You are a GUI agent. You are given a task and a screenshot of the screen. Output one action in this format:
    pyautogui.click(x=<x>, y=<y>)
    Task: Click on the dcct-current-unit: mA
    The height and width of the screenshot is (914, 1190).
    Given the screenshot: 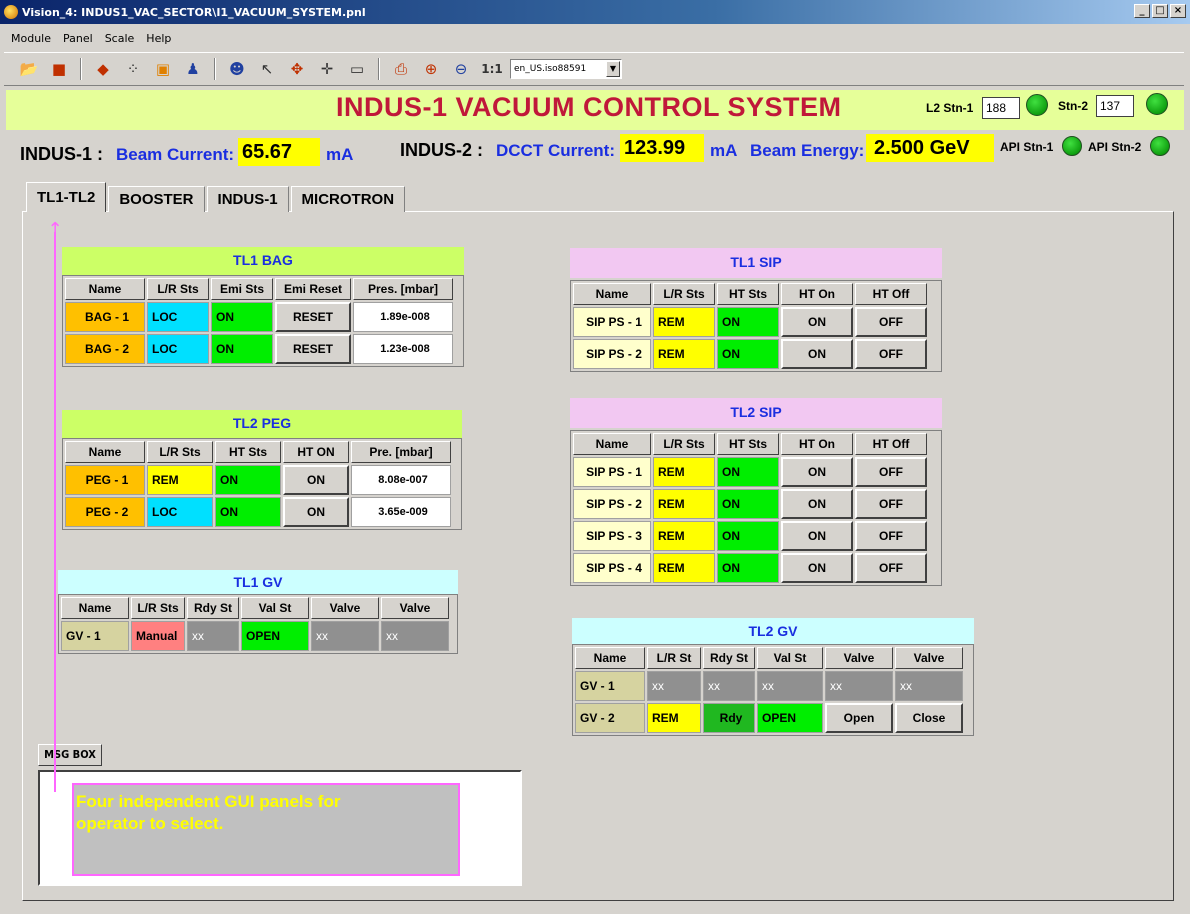 What is the action you would take?
    pyautogui.click(x=724, y=150)
    